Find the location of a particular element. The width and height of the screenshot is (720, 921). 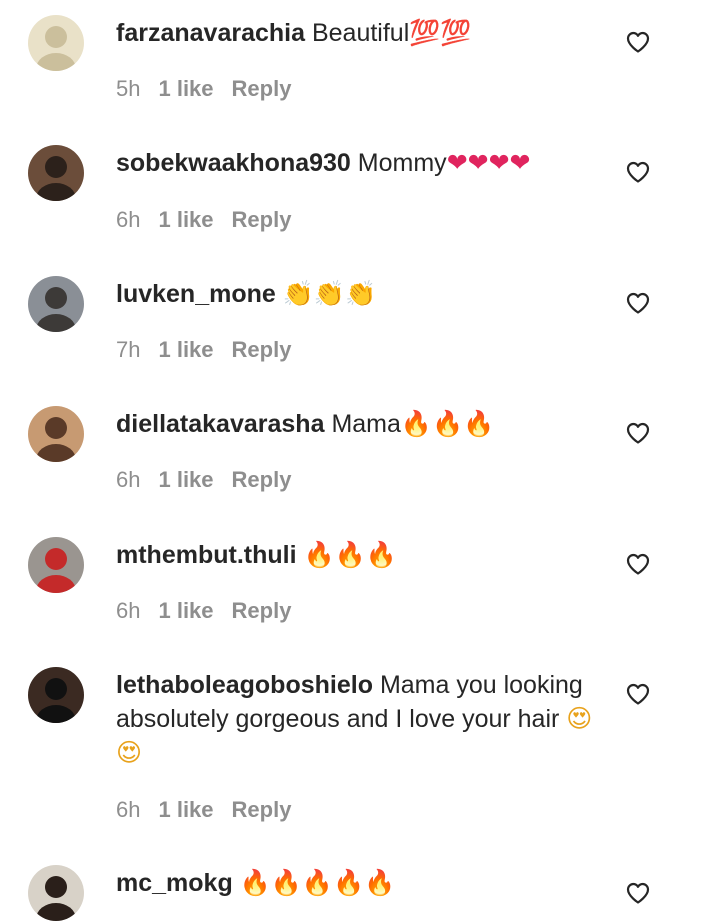

comment-username: luvken_mone is located at coordinates (196, 294).